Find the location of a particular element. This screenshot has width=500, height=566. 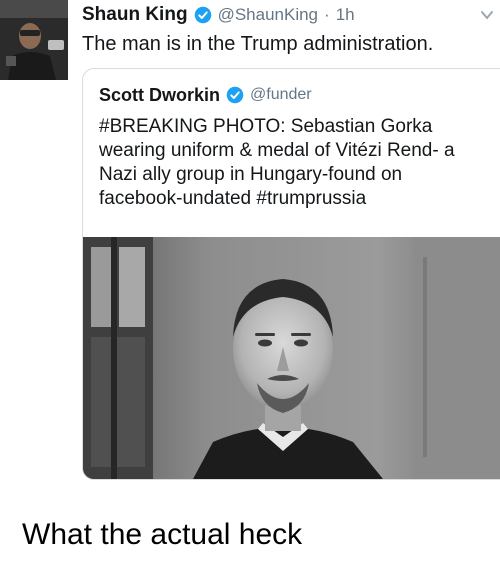

avatar-image is located at coordinates (34, 40).